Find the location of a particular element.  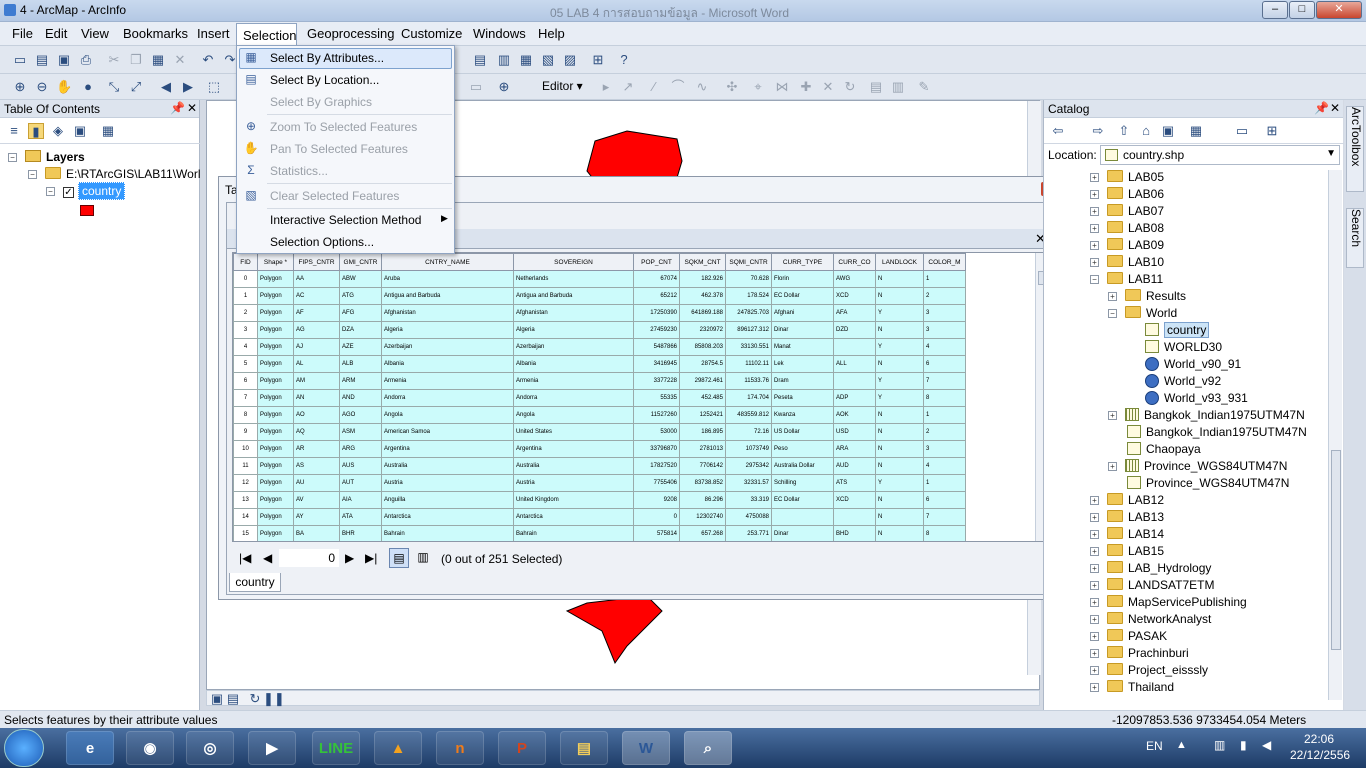

cut-icon: ✂ is located at coordinates (114, 60).